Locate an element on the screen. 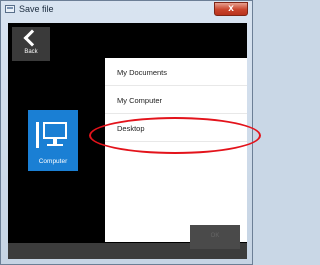  window-title: Save file is located at coordinates (36, 9).